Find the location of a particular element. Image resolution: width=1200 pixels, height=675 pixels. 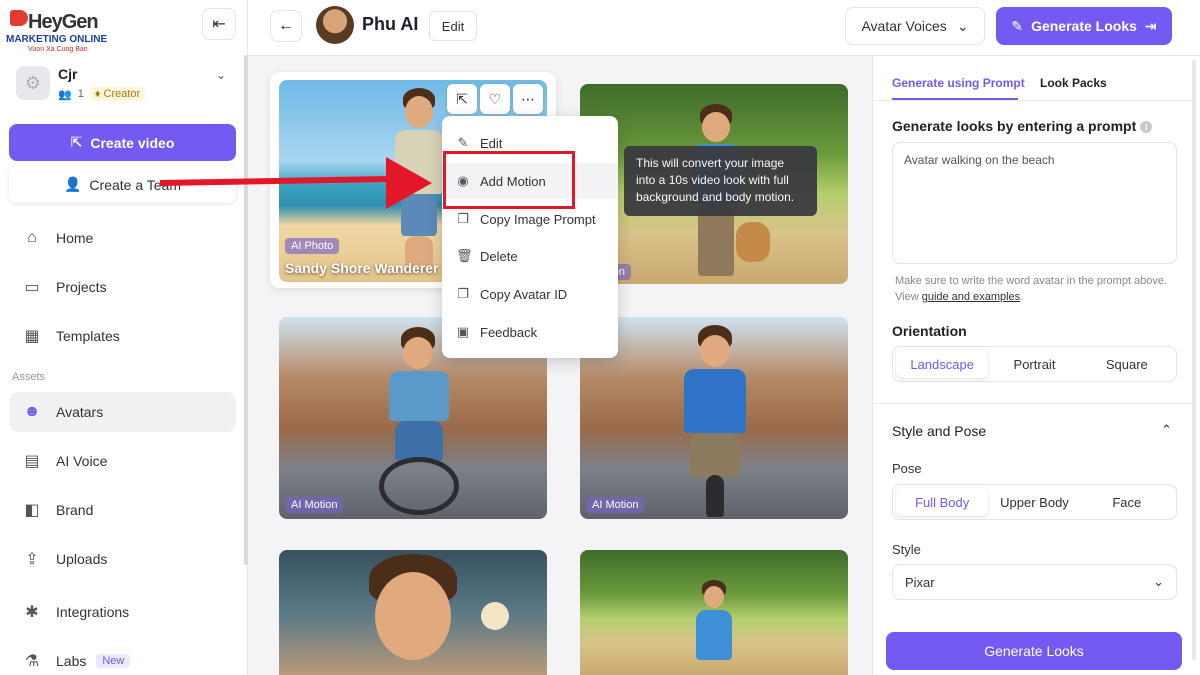

section-divider is located at coordinates (1034, 403).